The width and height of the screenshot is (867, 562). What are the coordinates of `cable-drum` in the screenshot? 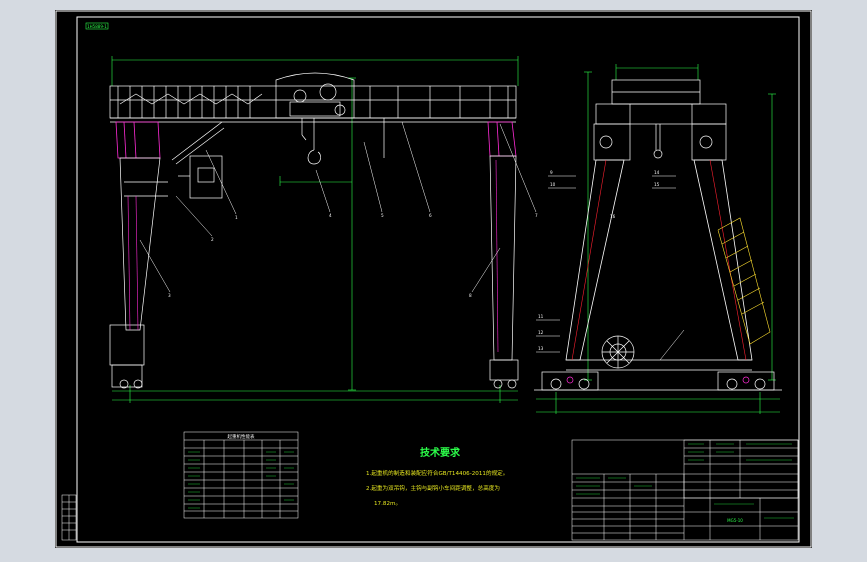 It's located at (618, 352).